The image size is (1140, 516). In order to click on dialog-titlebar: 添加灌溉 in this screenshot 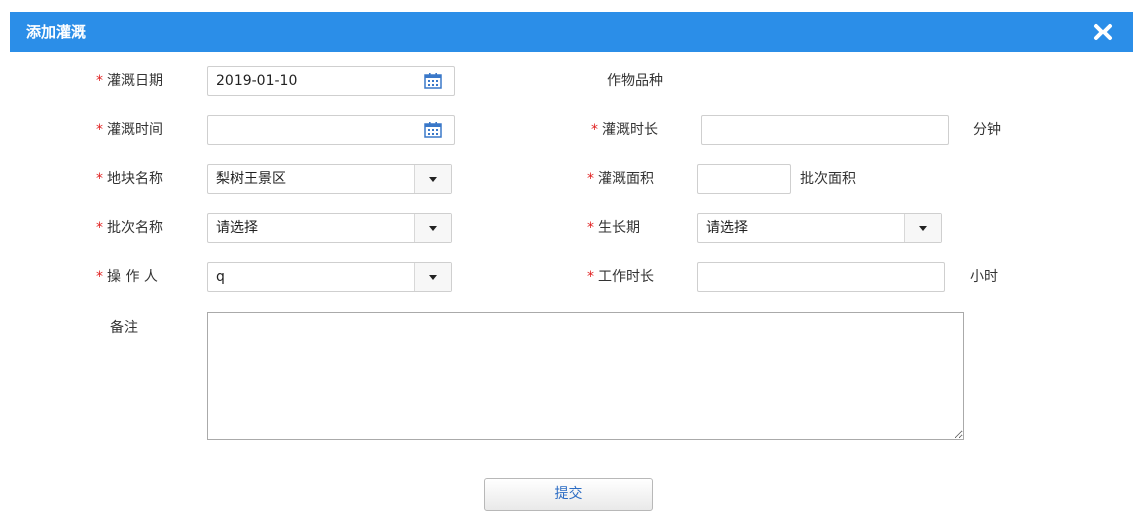, I will do `click(571, 32)`.